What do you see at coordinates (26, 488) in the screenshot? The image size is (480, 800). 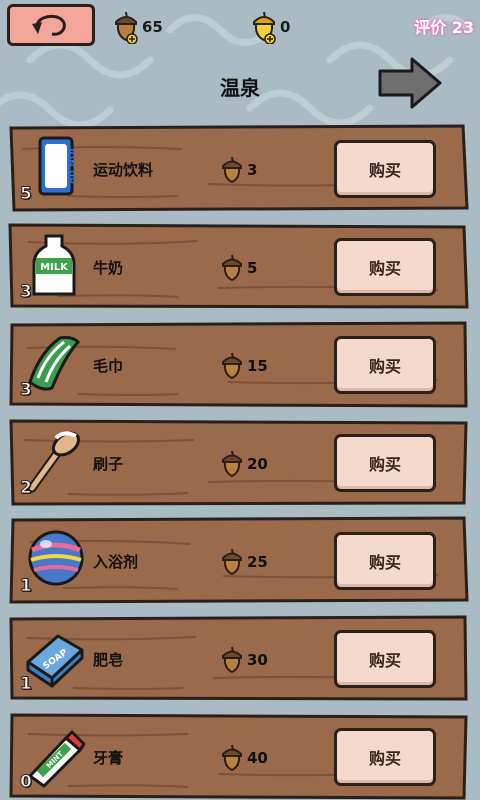 I see `item-owned-count: 2` at bounding box center [26, 488].